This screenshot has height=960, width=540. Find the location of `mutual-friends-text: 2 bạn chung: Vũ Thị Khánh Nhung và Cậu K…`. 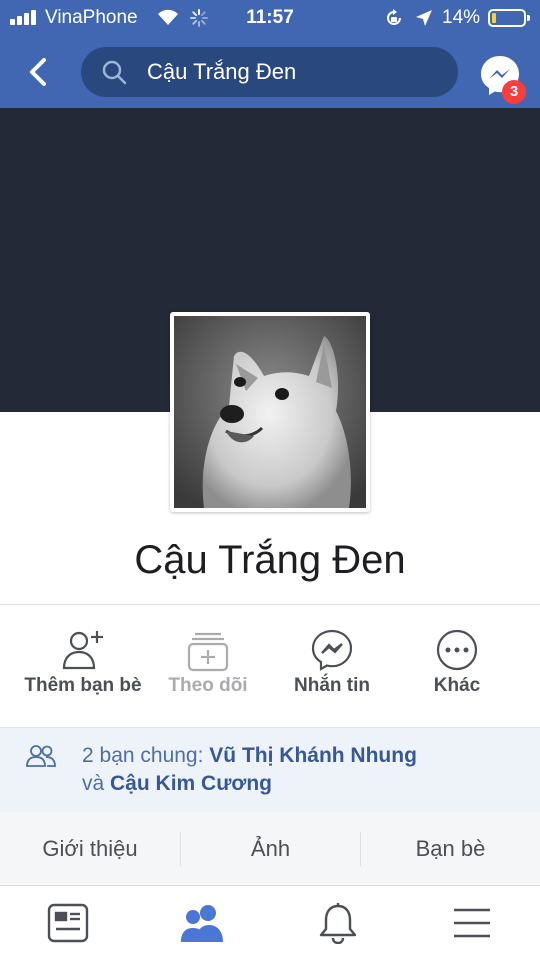

mutual-friends-text: 2 bạn chung: Vũ Thị Khánh Nhung và Cậu K… is located at coordinates (302, 770).